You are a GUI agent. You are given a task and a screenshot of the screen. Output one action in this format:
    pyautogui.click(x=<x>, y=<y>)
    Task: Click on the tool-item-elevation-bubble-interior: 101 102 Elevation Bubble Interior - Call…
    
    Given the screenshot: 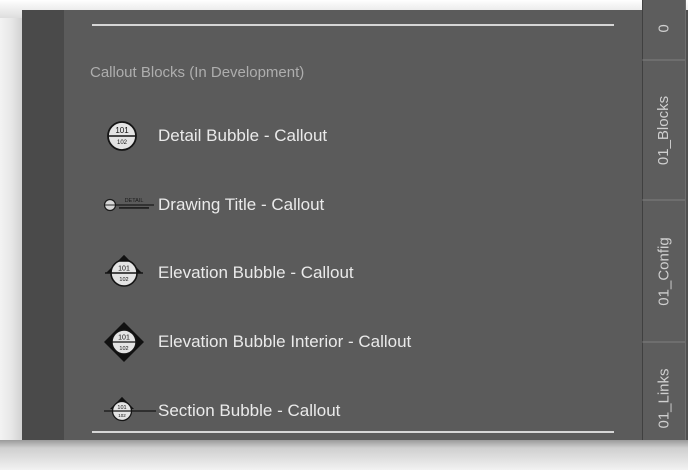 What is the action you would take?
    pyautogui.click(x=362, y=342)
    